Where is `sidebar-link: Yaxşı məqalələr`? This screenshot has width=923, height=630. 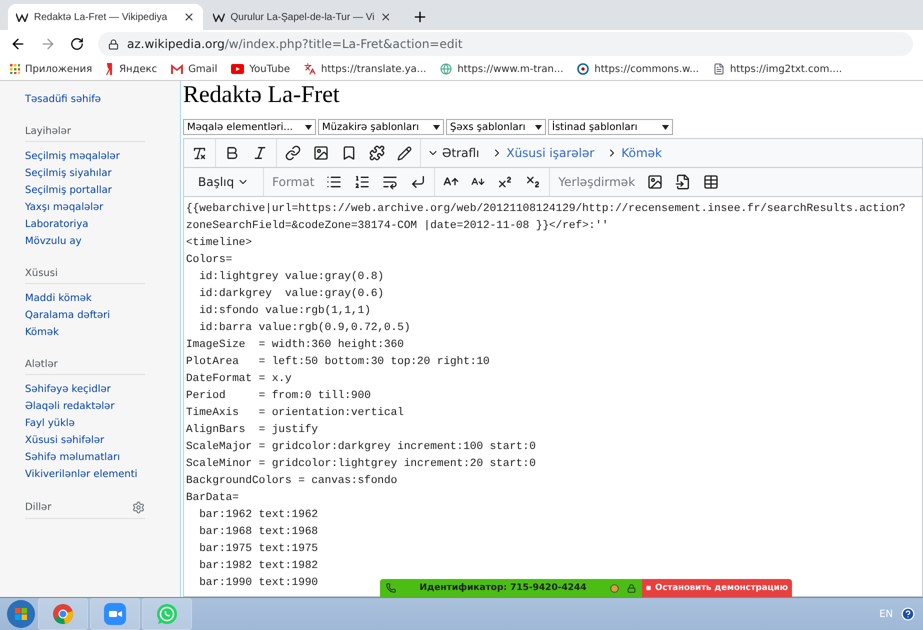
sidebar-link: Yaxşı məqalələr is located at coordinates (102, 207).